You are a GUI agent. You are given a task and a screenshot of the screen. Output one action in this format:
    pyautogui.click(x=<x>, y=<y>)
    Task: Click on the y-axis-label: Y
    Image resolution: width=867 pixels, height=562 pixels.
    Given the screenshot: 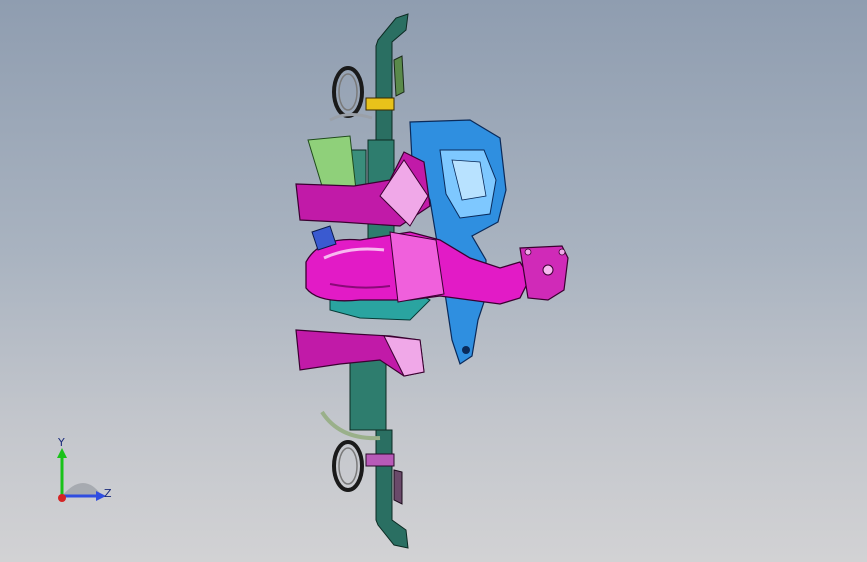 What is the action you would take?
    pyautogui.click(x=61, y=442)
    